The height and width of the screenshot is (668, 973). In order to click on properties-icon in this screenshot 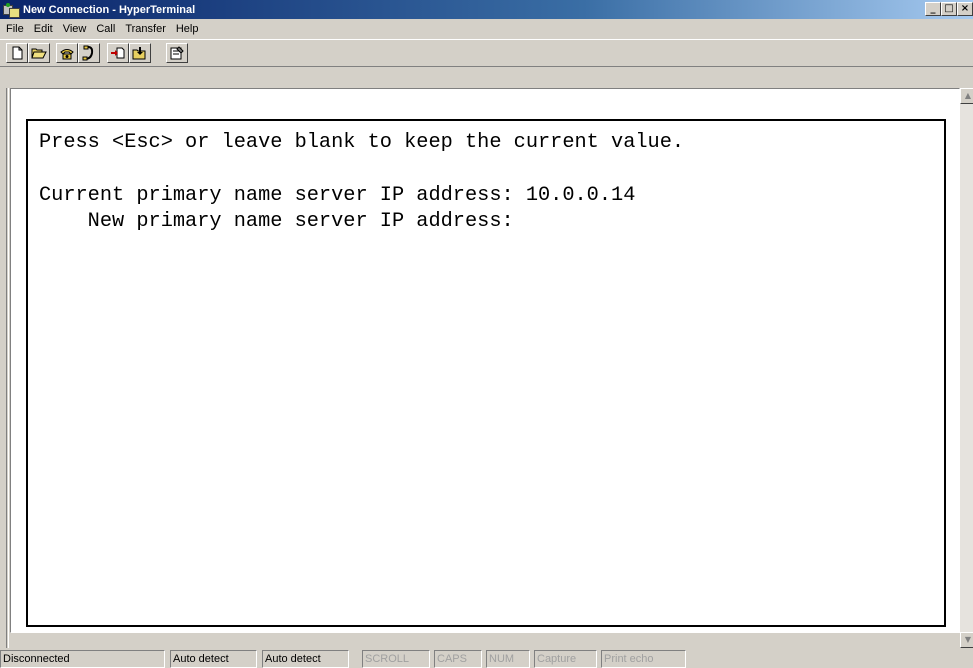, I will do `click(177, 53)`.